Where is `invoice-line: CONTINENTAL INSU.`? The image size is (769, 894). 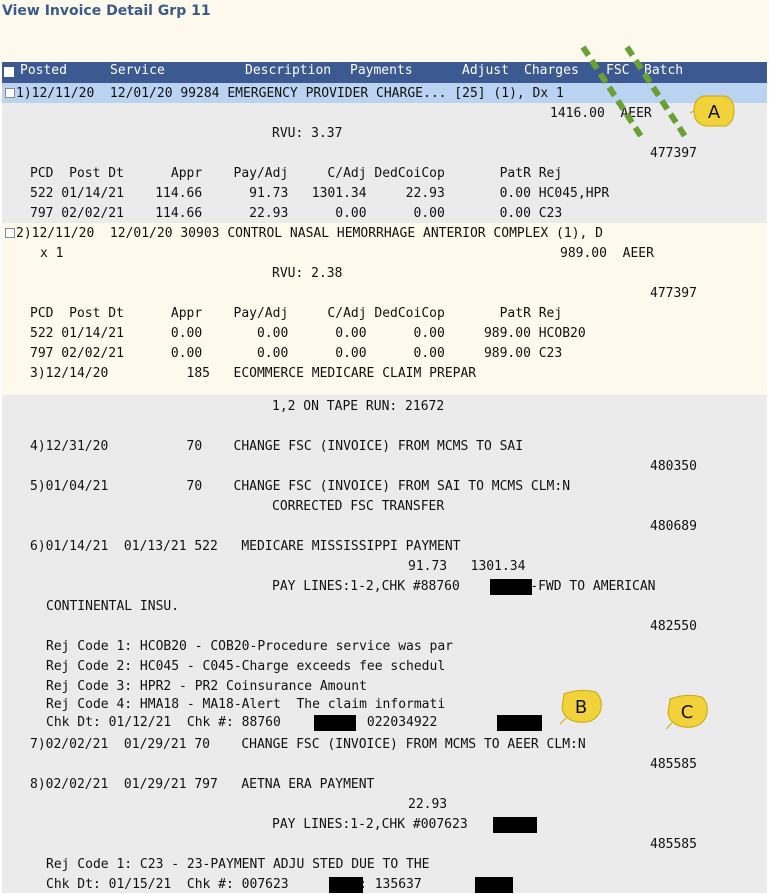
invoice-line: CONTINENTAL INSU. is located at coordinates (113, 606).